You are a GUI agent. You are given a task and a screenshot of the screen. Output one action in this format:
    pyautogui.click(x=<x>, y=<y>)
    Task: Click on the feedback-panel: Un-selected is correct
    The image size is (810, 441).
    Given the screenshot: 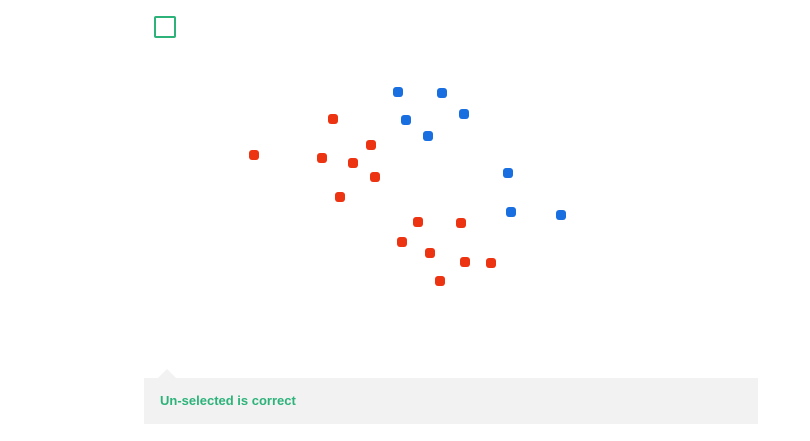 What is the action you would take?
    pyautogui.click(x=451, y=401)
    